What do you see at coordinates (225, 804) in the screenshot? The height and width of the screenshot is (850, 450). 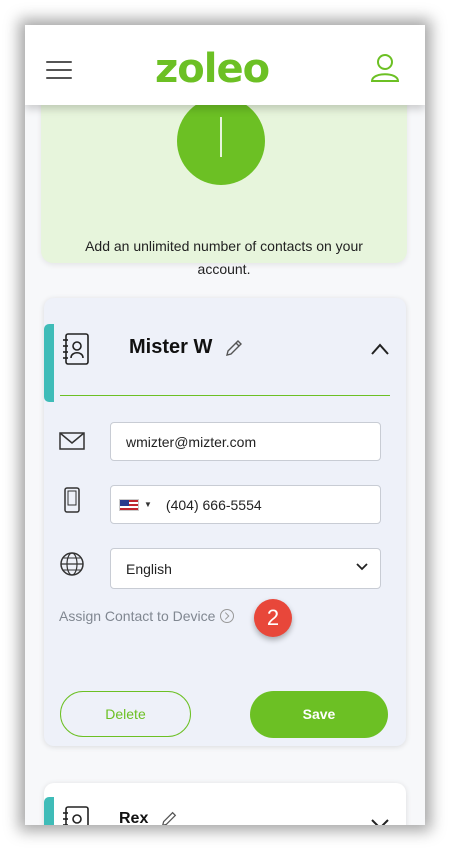 I see `contact-card-collapsed: Rex` at bounding box center [225, 804].